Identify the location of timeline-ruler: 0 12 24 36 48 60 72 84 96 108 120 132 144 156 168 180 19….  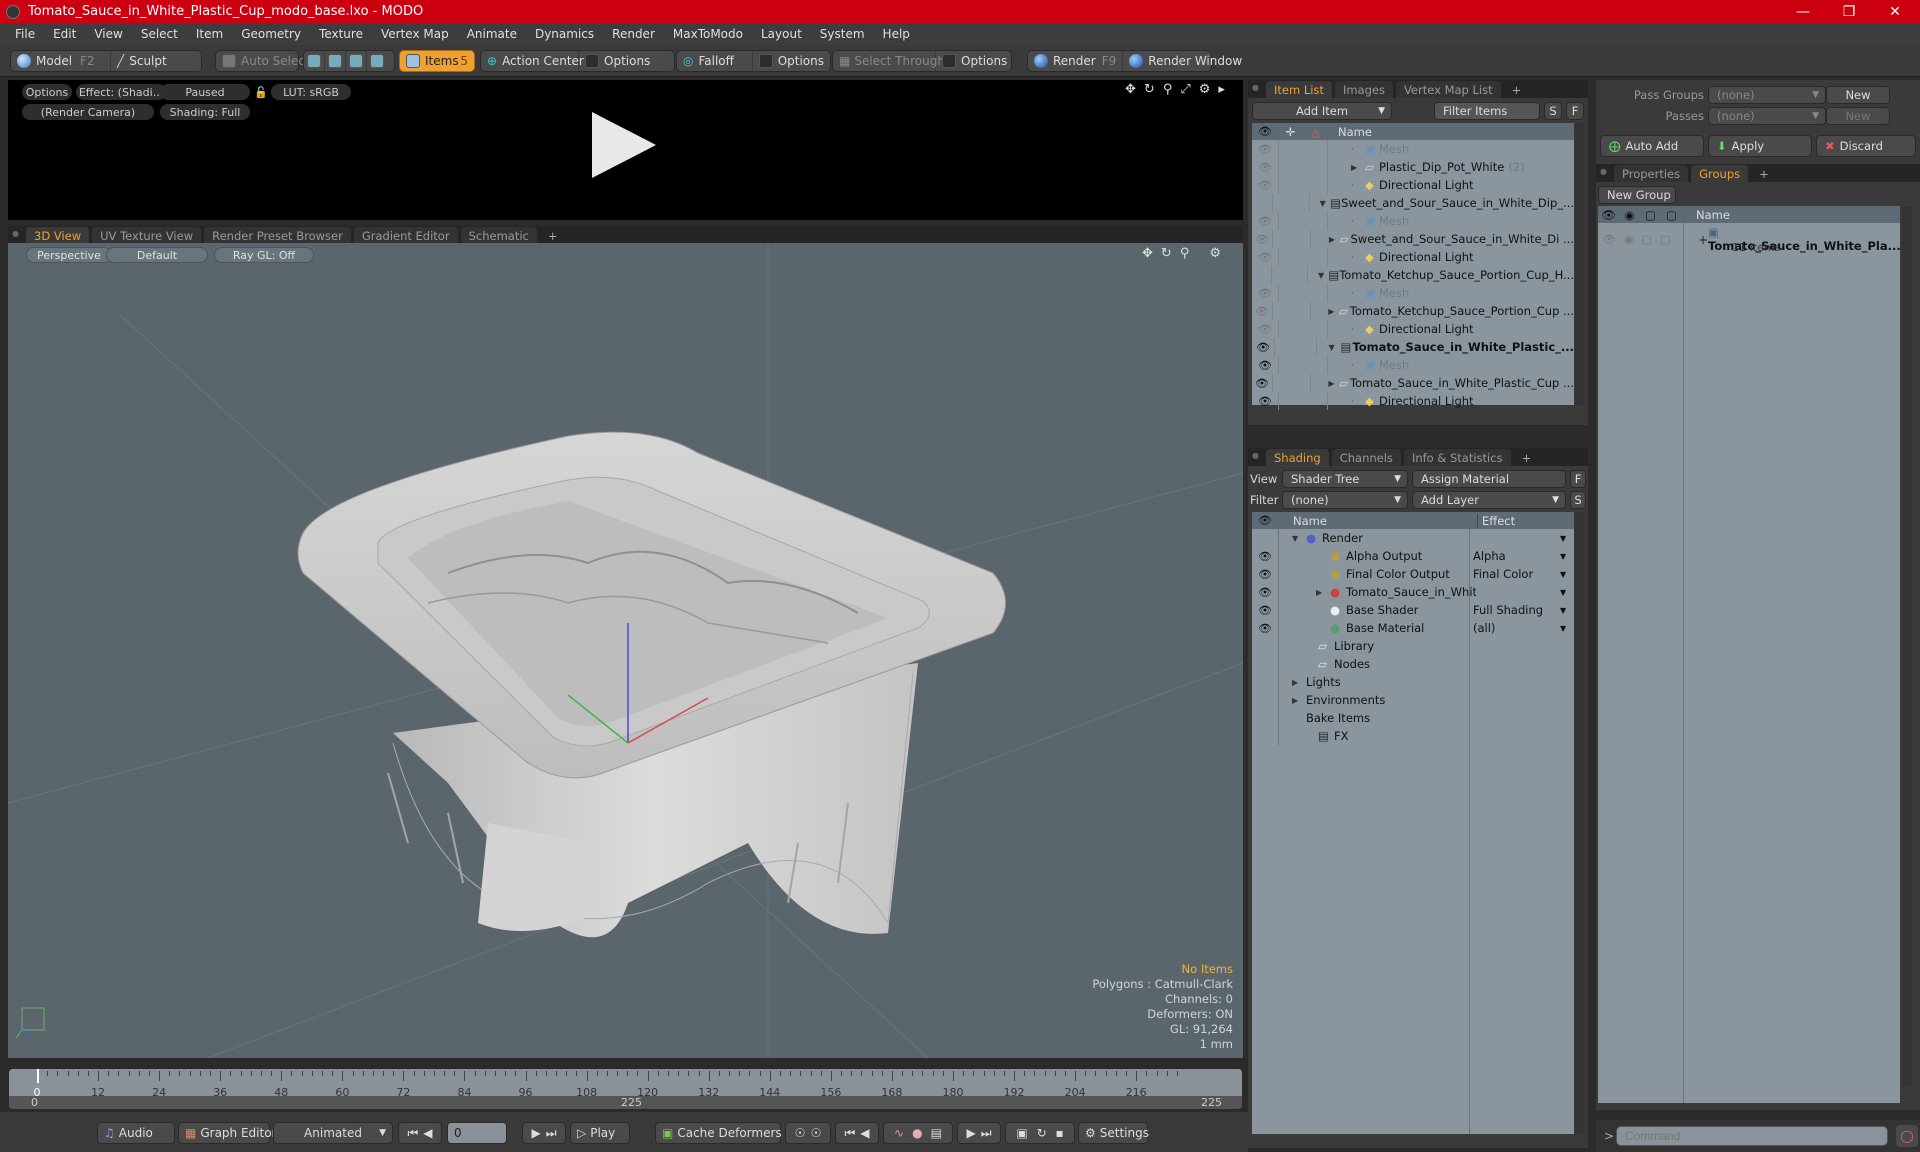
(625, 1084).